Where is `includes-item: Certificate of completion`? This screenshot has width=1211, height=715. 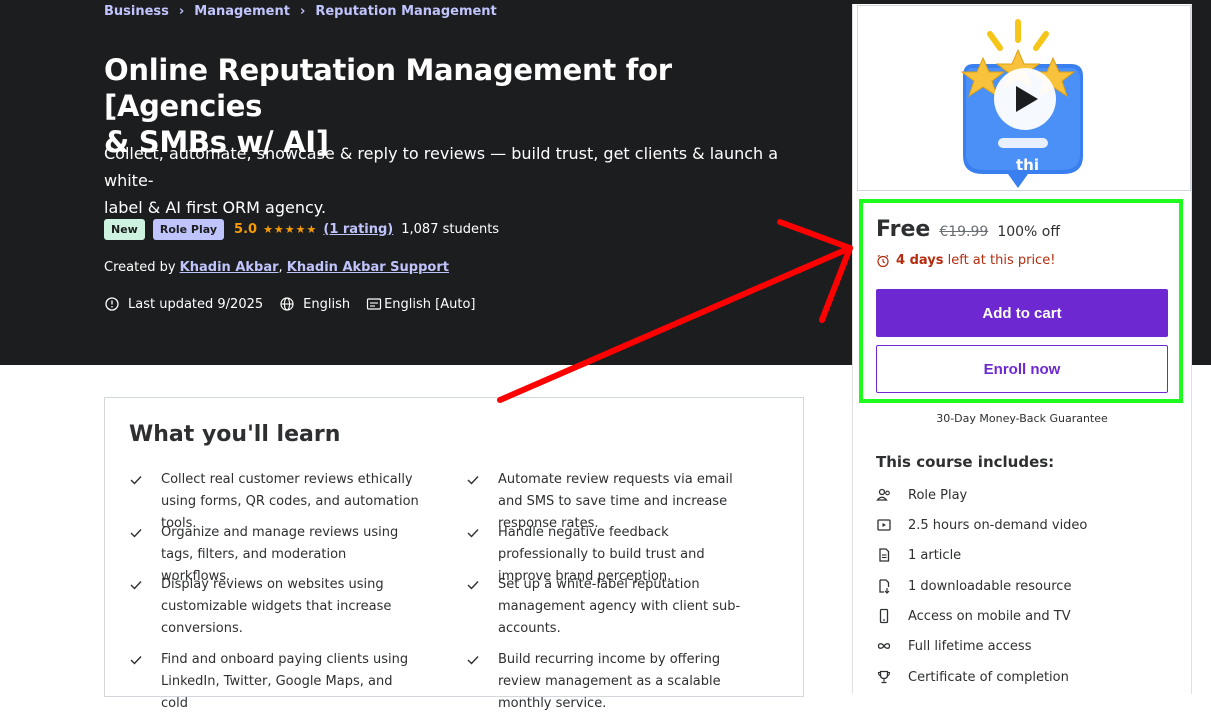
includes-item: Certificate of completion is located at coordinates (972, 677).